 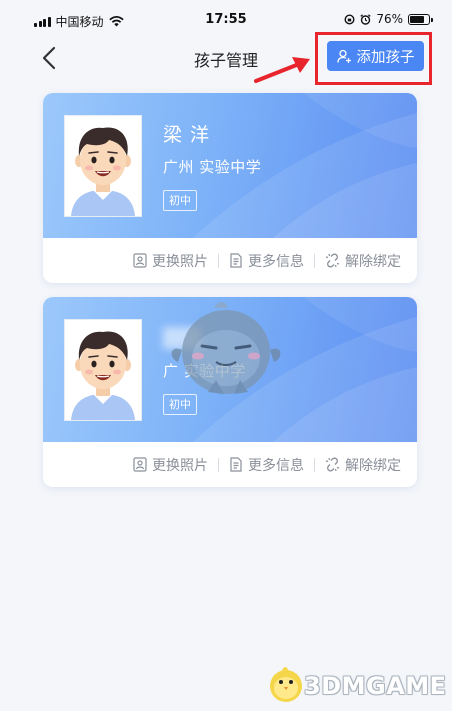 I want to click on grade-badge: 初中, so click(x=180, y=200).